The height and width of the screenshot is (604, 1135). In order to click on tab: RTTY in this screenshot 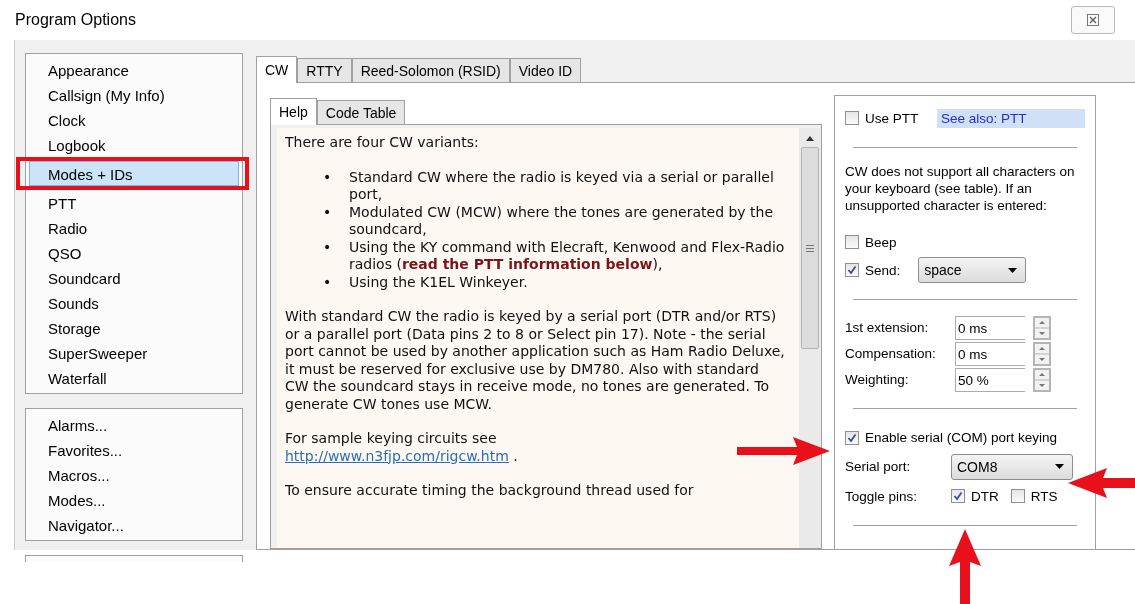, I will do `click(324, 70)`.